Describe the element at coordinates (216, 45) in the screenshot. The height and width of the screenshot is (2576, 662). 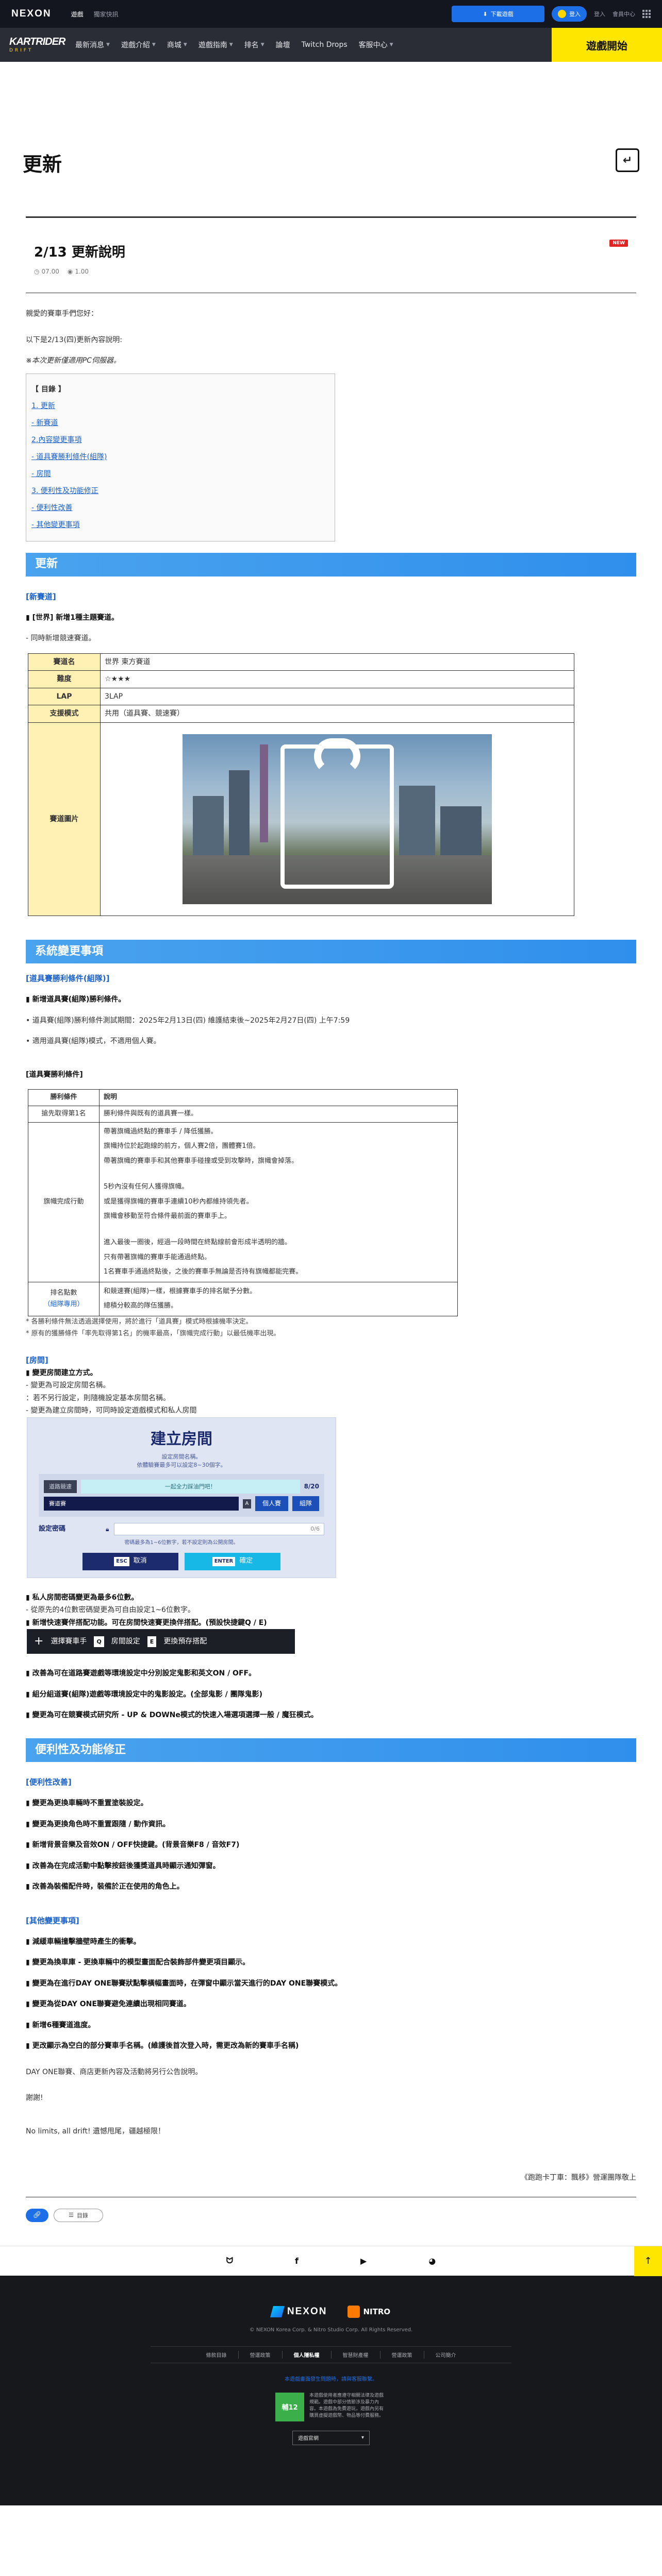
I see `menu-item-guide: 遊戲指南 ▼` at that location.